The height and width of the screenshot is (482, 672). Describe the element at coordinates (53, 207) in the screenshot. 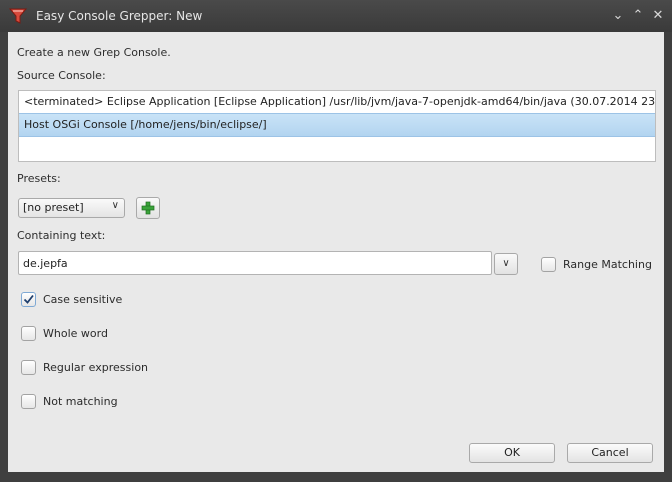

I see `preset-select-value: [no preset]` at that location.